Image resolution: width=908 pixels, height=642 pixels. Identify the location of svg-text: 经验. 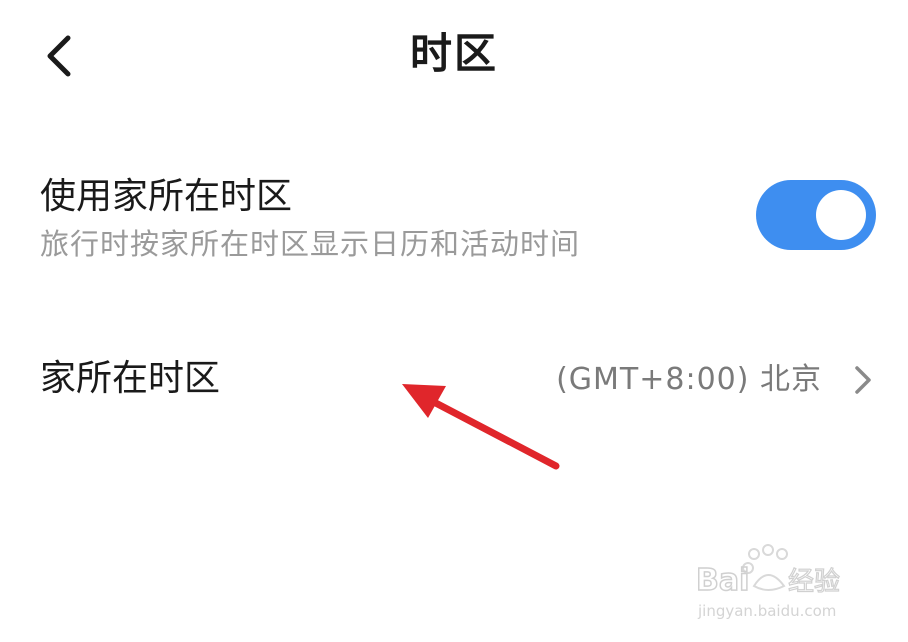
(814, 582).